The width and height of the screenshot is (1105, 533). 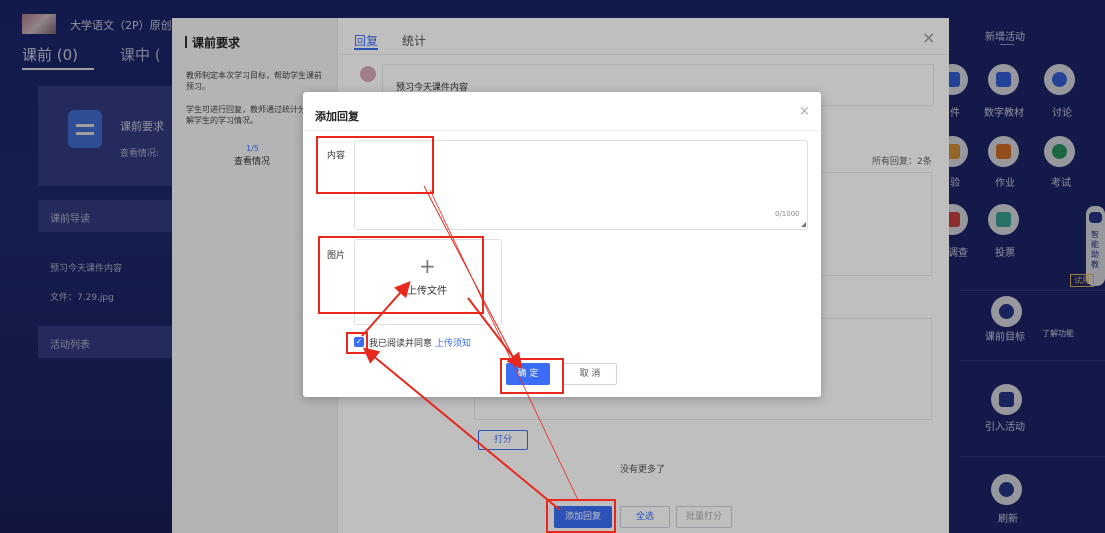 I want to click on annotation-arrows, so click(x=470, y=348).